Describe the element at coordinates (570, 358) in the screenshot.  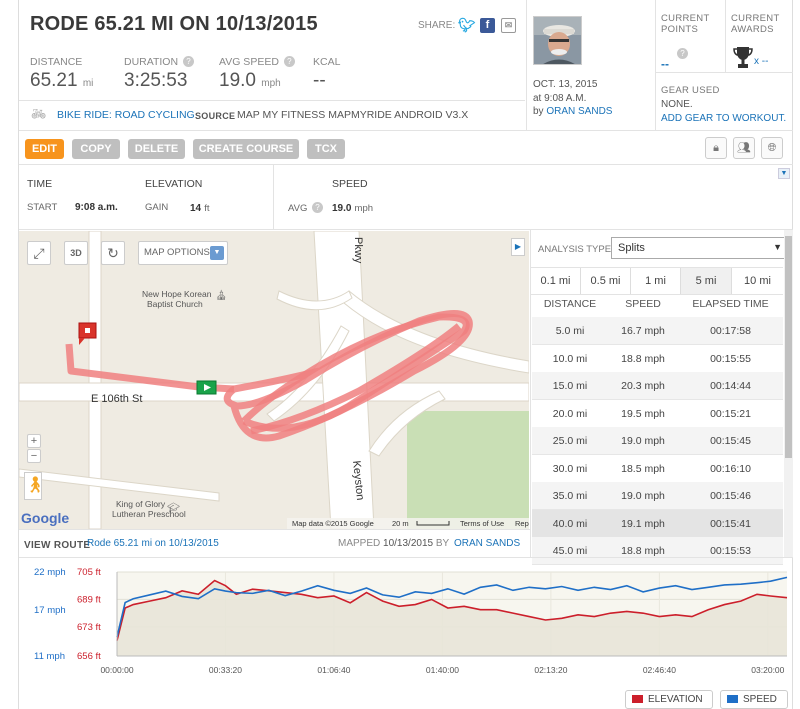
I see `cell-distance: 10.0 mi` at that location.